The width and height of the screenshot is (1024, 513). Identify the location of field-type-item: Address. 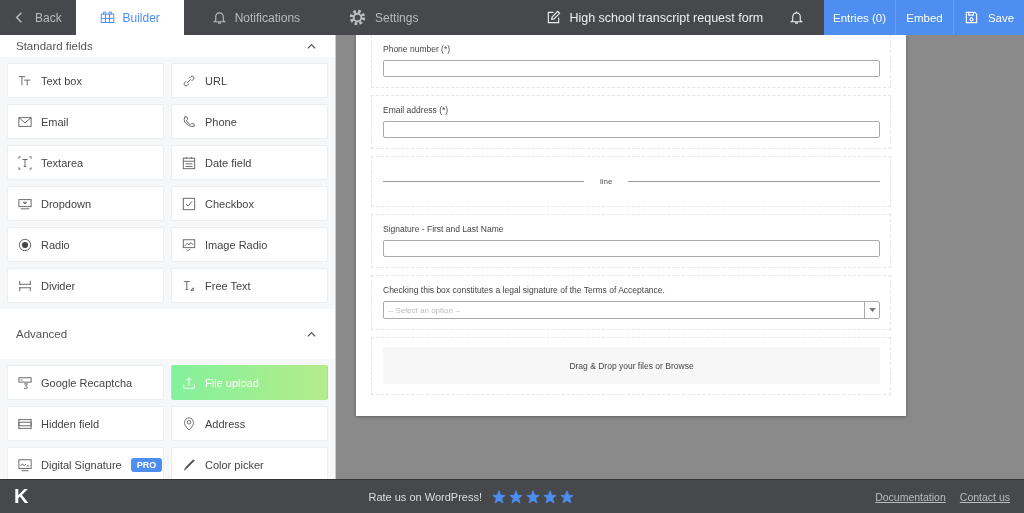
(249, 423).